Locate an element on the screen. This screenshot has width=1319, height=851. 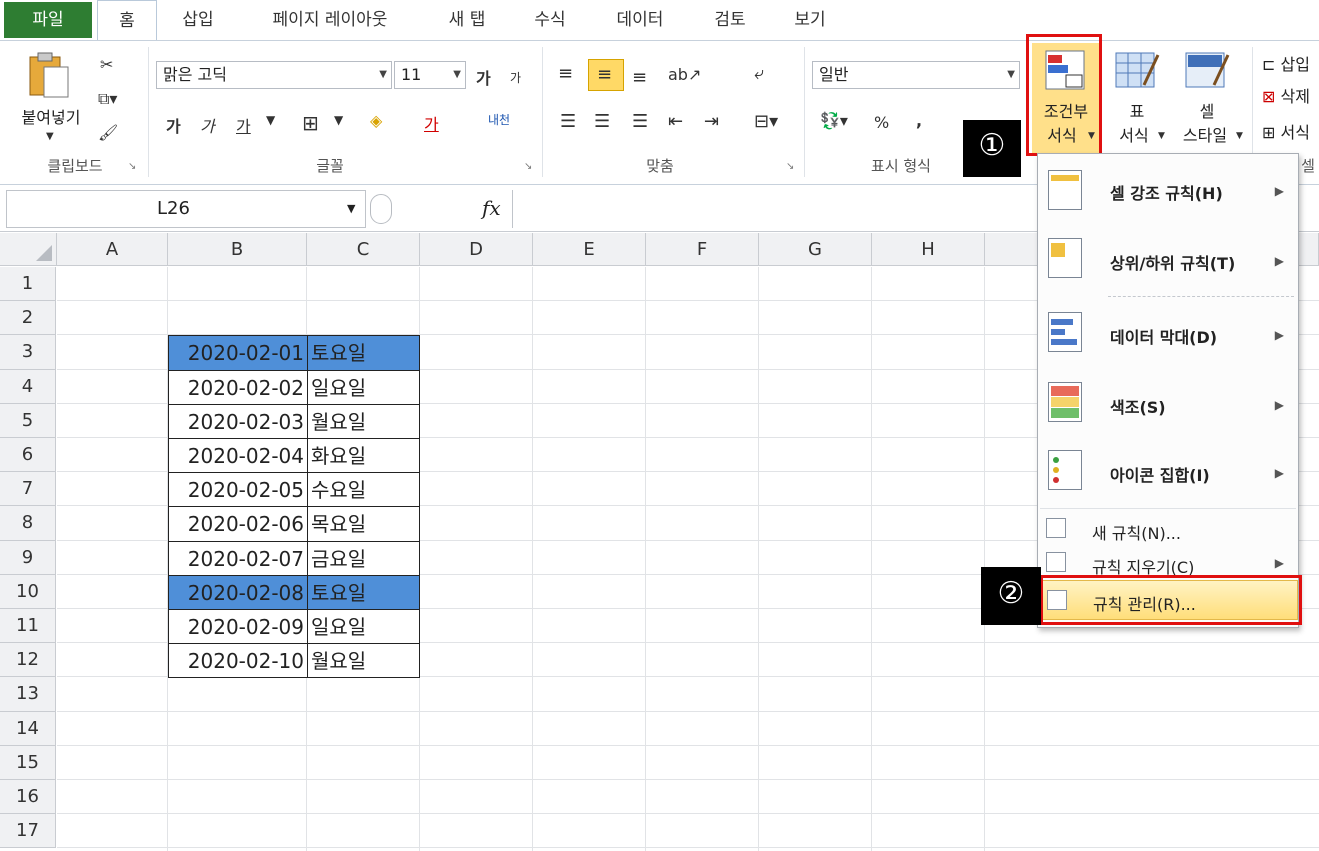
cell-date: 2020-02-05 is located at coordinates (238, 490).